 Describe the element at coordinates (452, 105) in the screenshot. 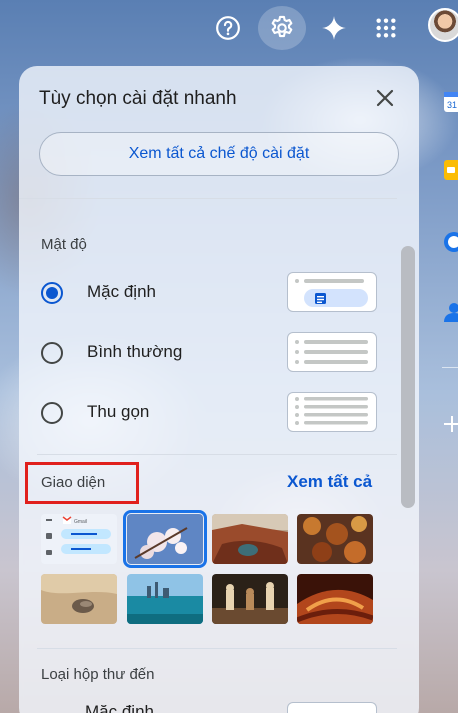

I see `svg-text: 31` at that location.